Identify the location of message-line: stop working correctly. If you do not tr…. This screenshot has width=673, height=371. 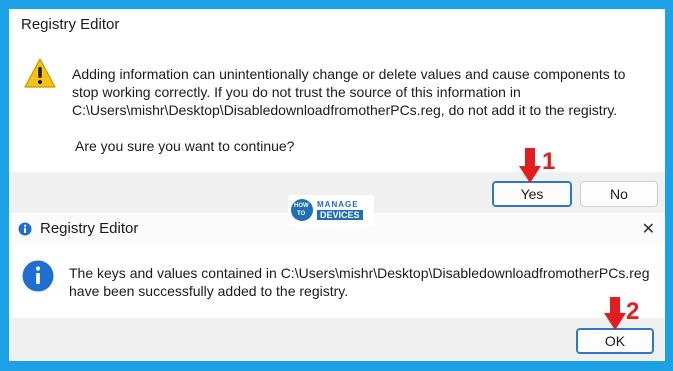
(296, 92).